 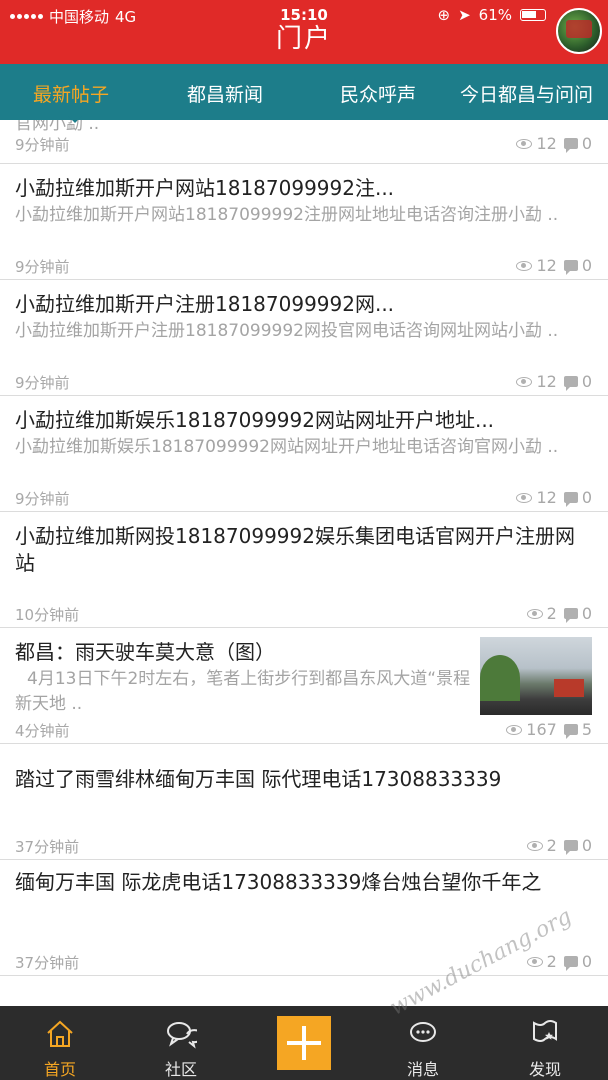 I want to click on app-header: 中国移动 4G 15:10 ⊕ ➤ 61% 门户, so click(x=304, y=32).